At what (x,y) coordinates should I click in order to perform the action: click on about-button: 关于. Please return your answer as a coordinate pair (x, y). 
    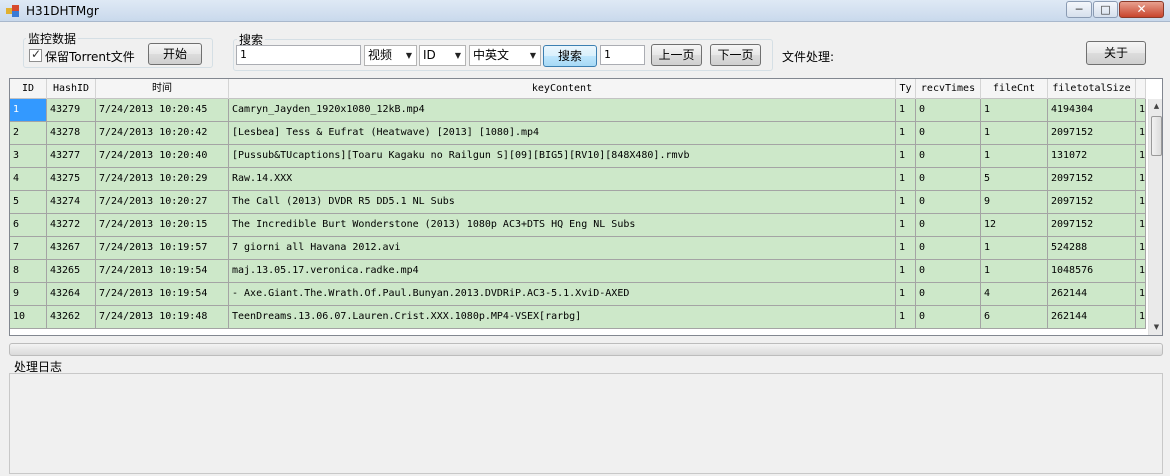
    Looking at the image, I should click on (1116, 53).